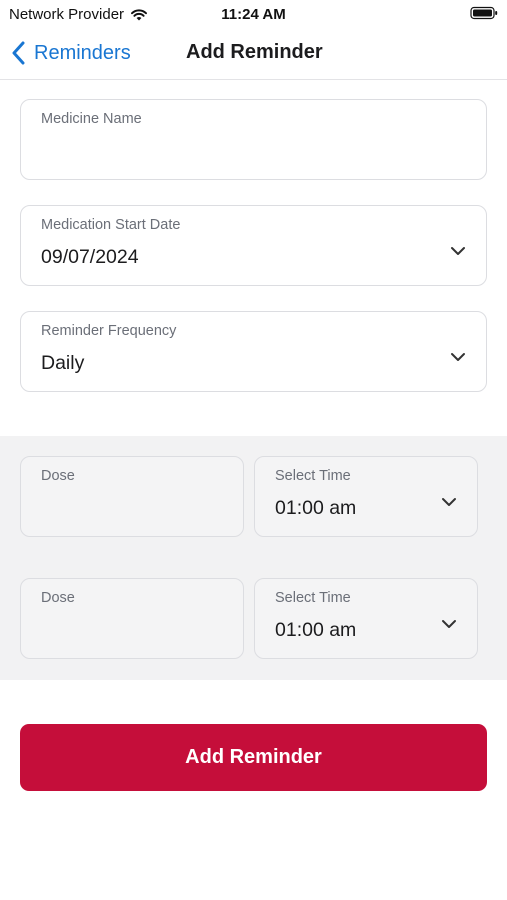 Image resolution: width=507 pixels, height=900 pixels. I want to click on start-date-field: Medication Start Date 09/07/2024, so click(253, 245).